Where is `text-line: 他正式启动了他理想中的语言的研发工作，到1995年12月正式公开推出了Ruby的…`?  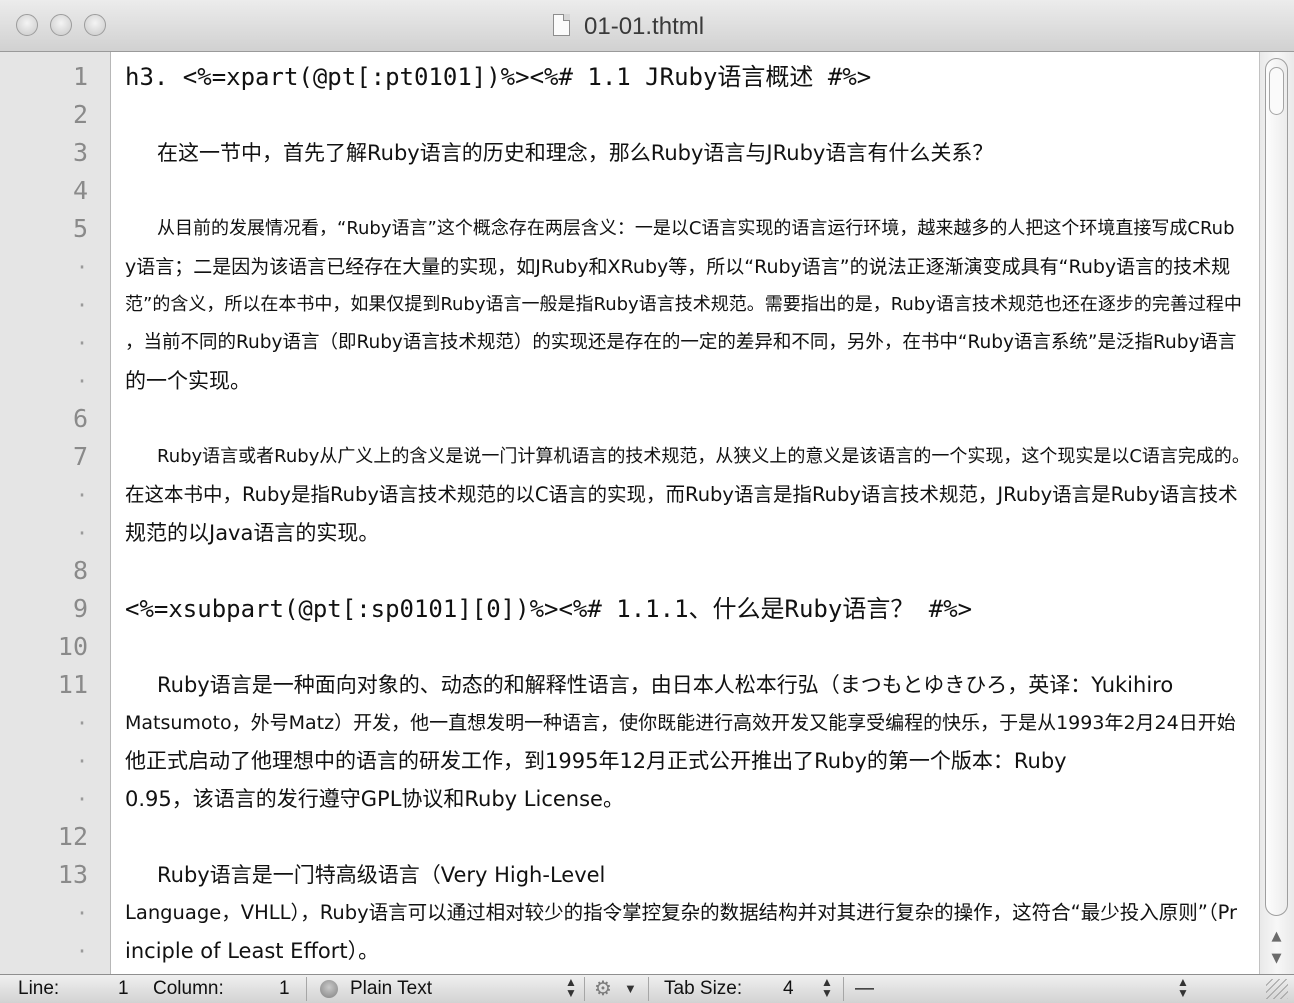
text-line: 他正式启动了他理想中的语言的研发工作，到1995年12月正式公开推出了Ruby的… is located at coordinates (596, 761).